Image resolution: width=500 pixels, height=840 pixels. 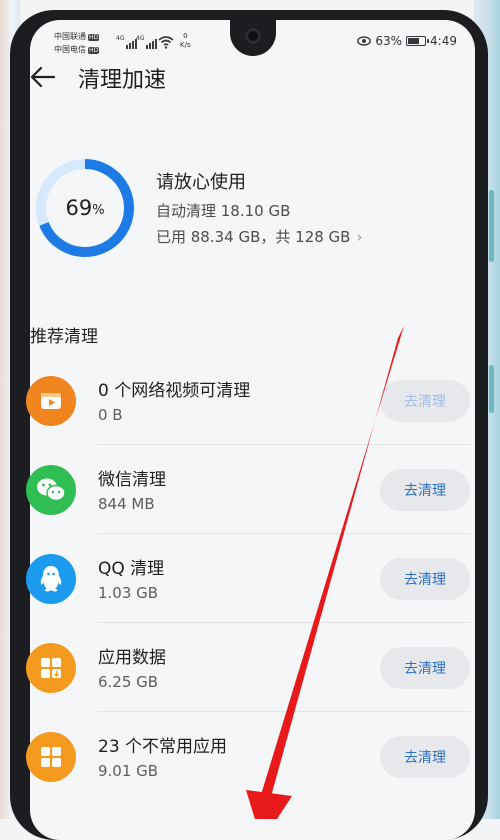 I want to click on list-item: QQ 清理 1.03 GB 去清理, so click(x=250, y=578).